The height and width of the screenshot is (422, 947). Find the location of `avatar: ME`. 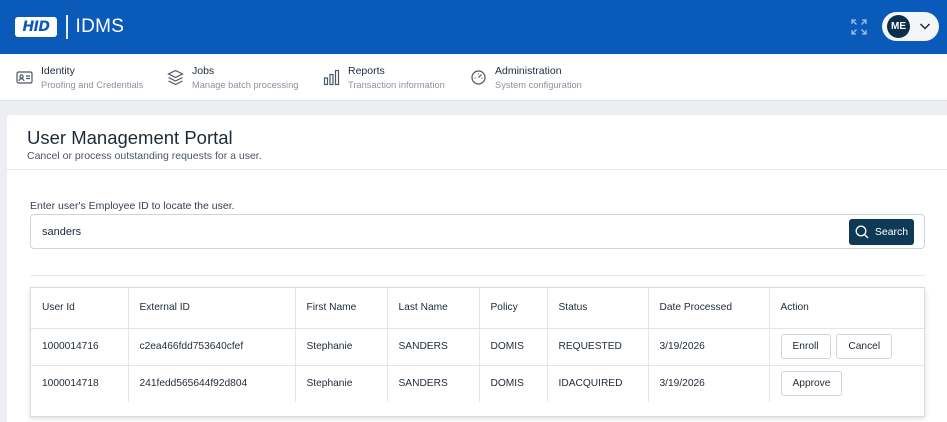

avatar: ME is located at coordinates (898, 26).